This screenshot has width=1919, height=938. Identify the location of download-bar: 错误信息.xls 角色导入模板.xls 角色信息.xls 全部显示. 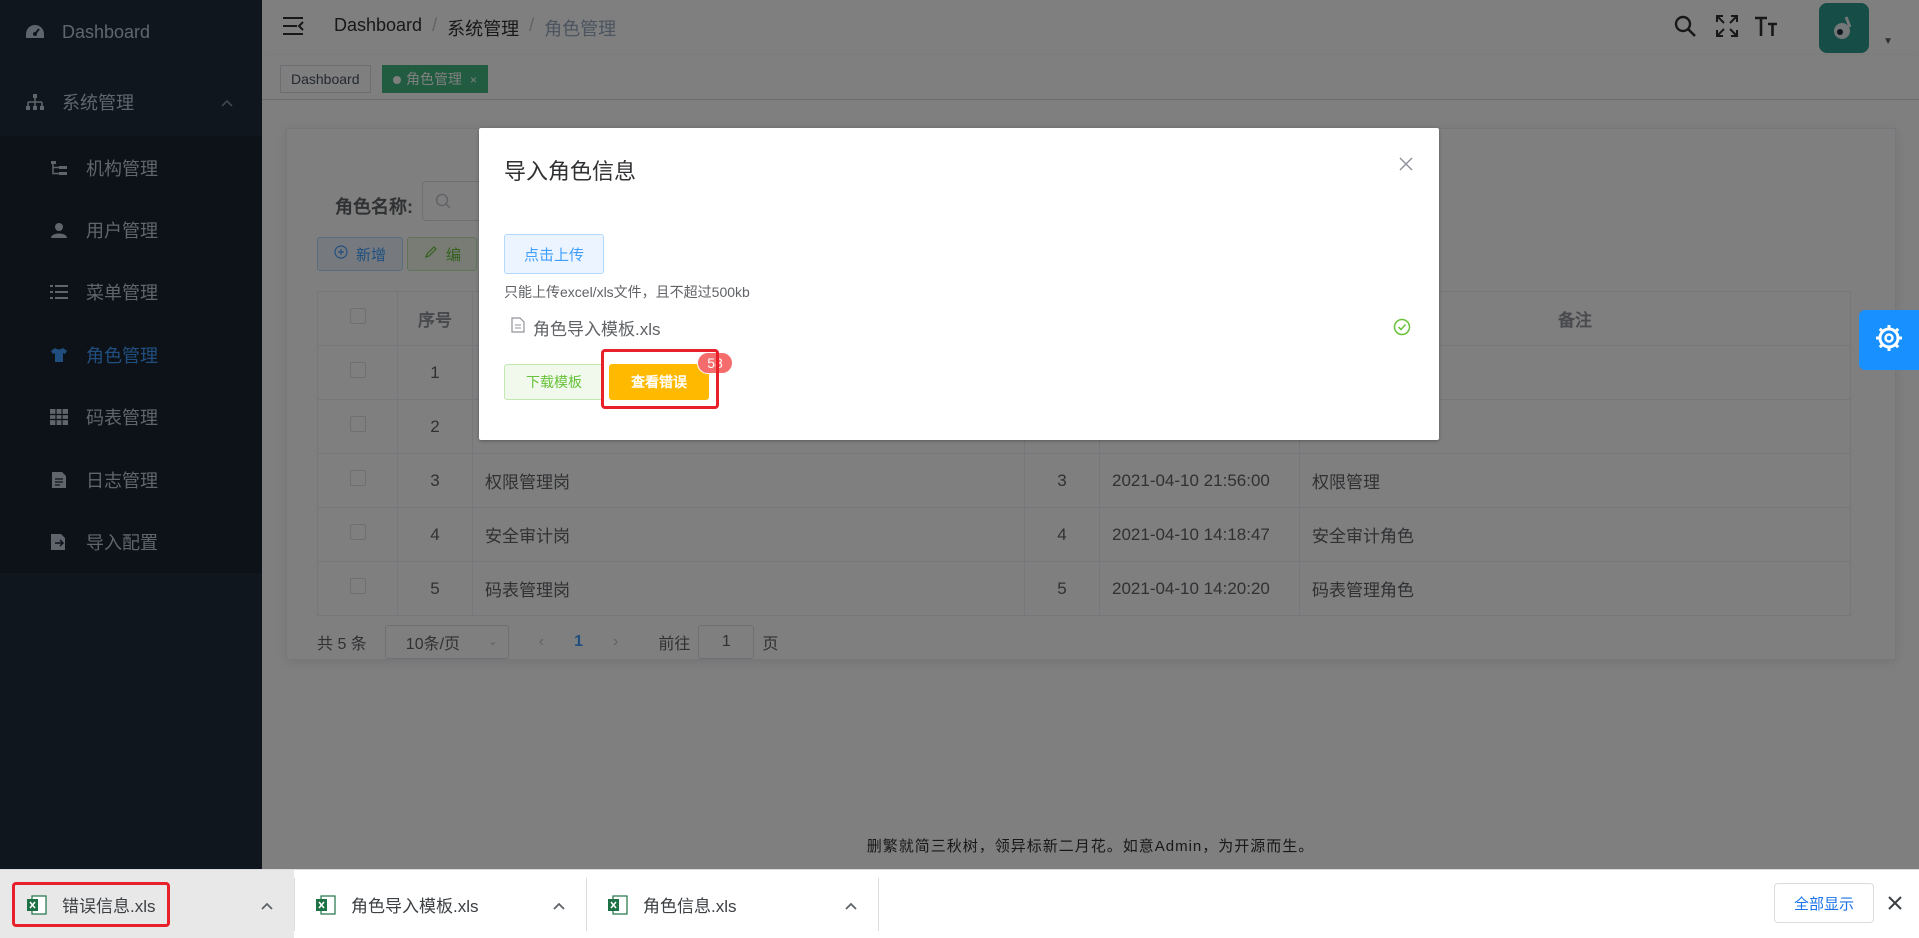
(959, 903).